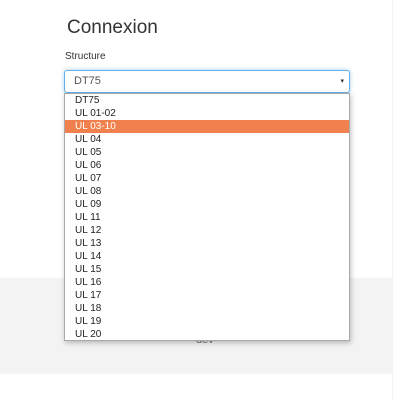  I want to click on dropdown-option: UL 11, so click(207, 217).